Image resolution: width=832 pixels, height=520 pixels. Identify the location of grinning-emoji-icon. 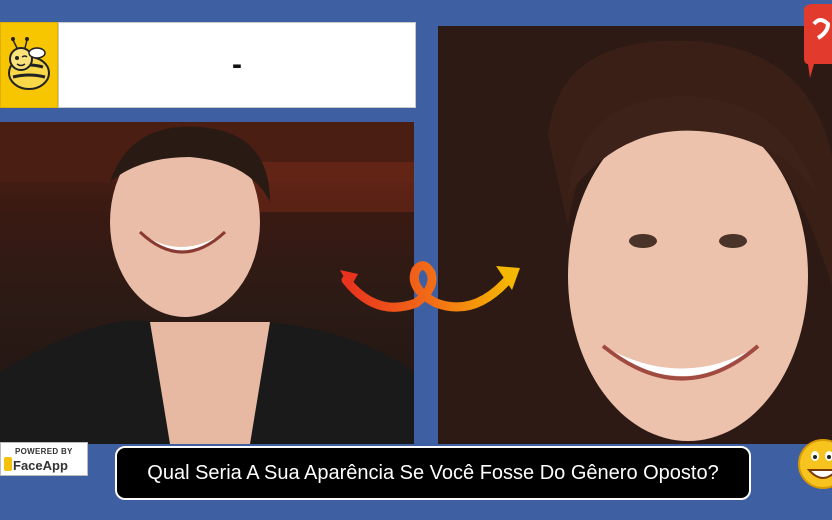
(815, 464).